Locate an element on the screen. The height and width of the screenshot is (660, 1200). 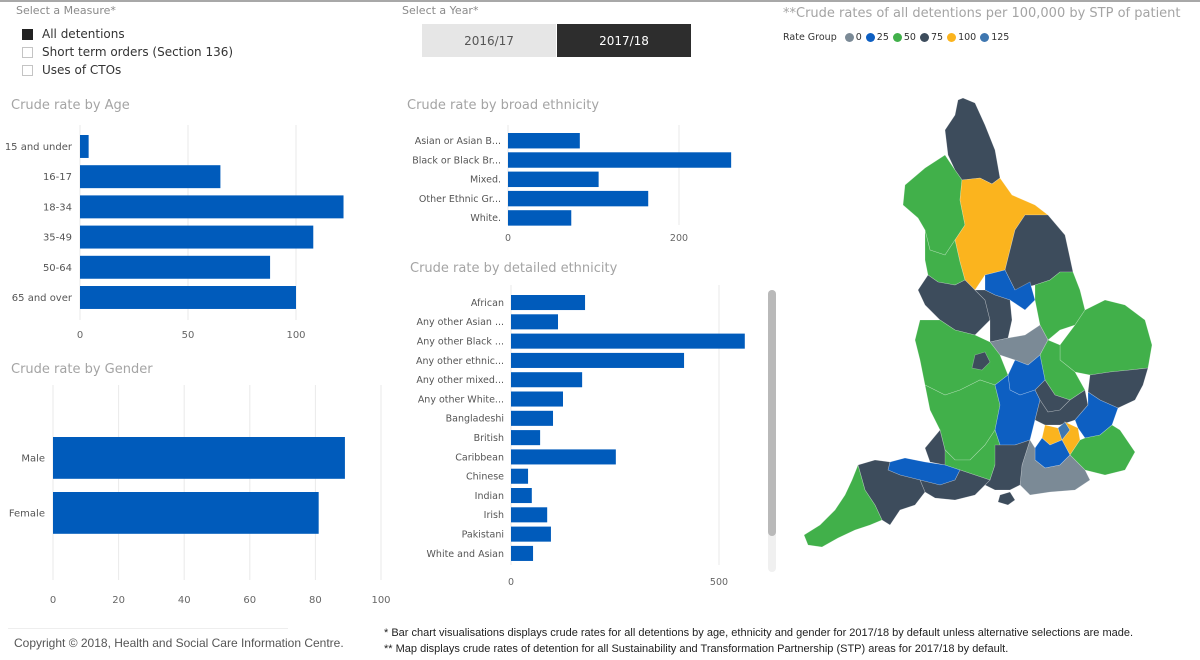
category-label: 18-34 is located at coordinates (57, 207).